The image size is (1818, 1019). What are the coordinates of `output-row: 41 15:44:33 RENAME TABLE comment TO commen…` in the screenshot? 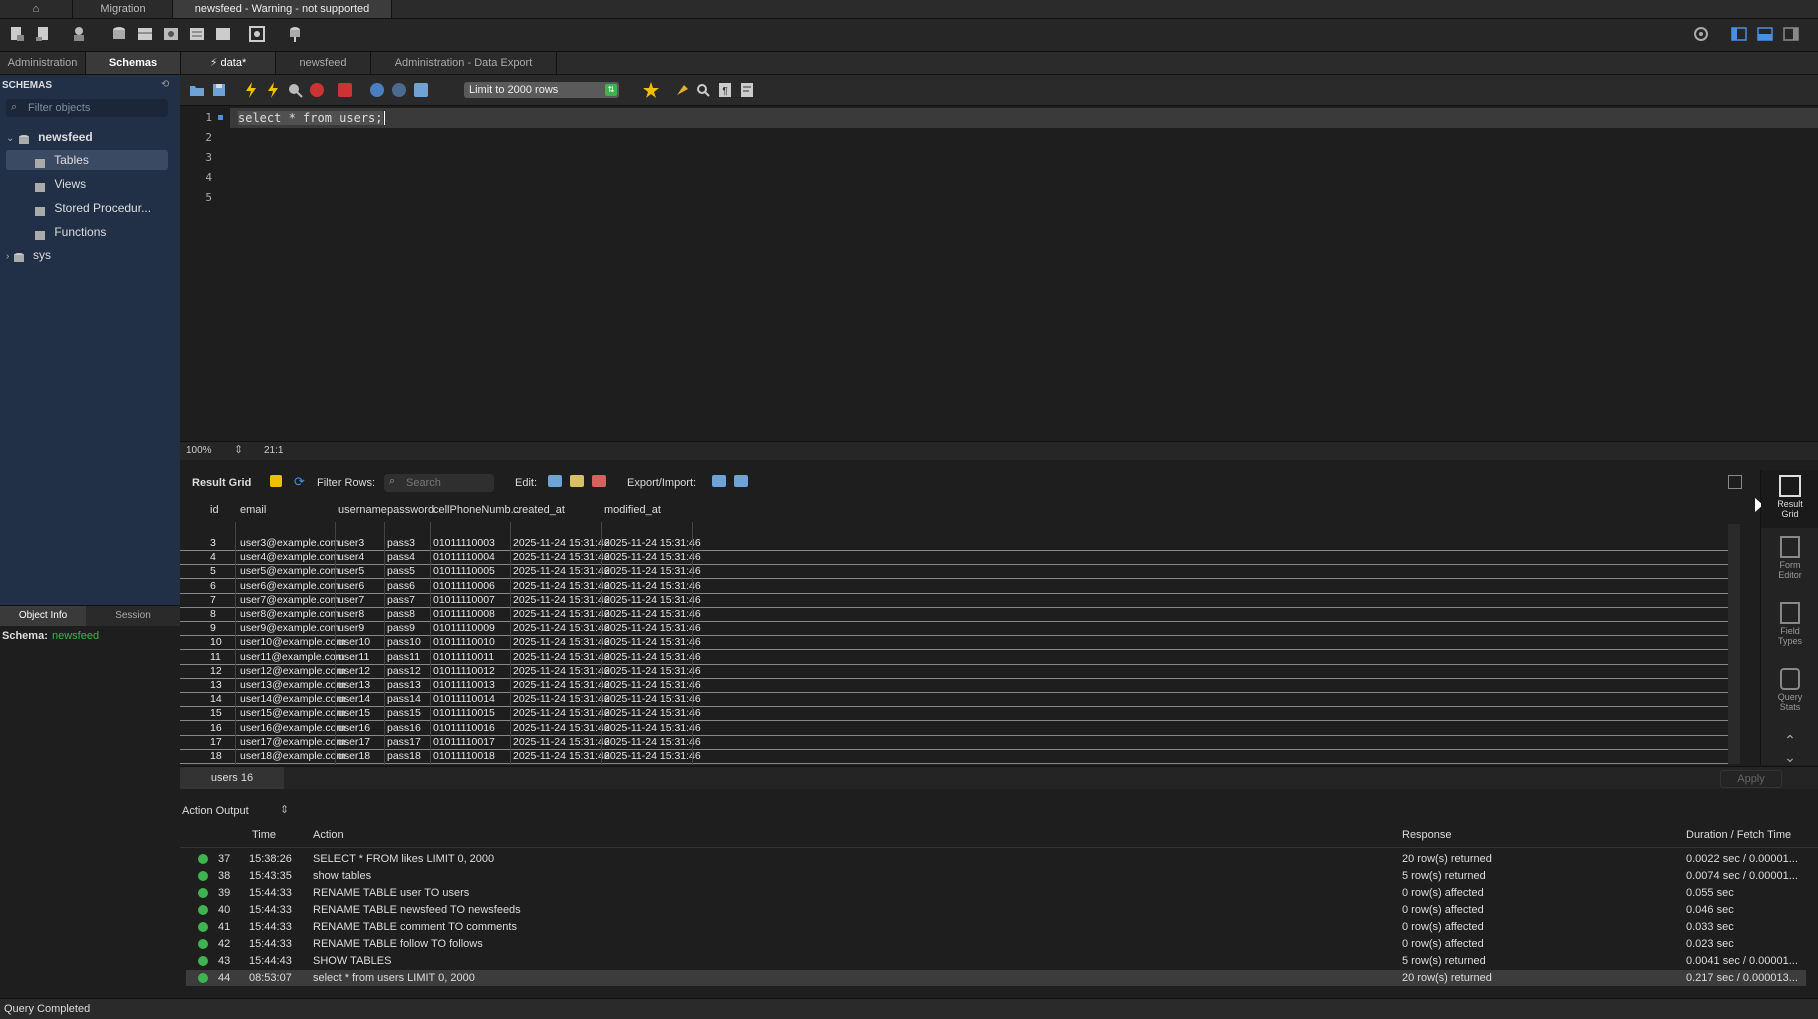 It's located at (996, 927).